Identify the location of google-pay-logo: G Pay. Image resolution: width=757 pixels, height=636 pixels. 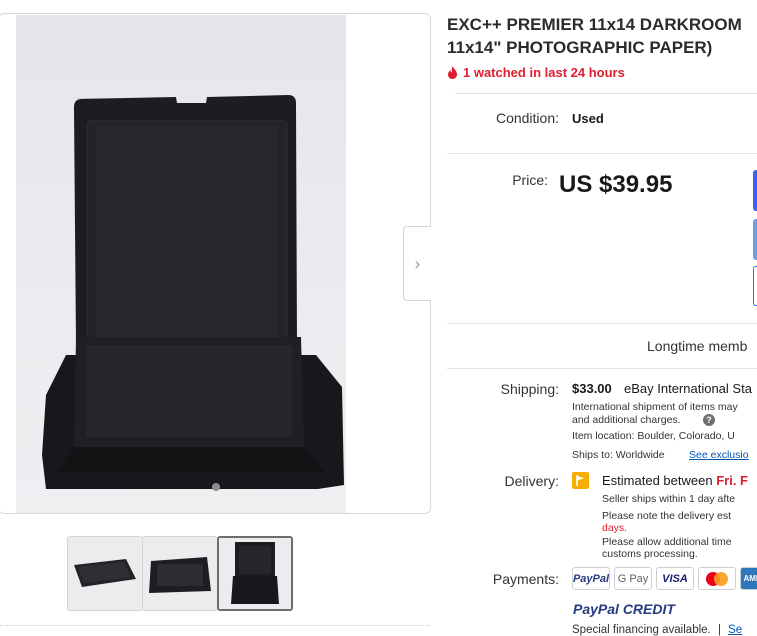
(633, 578).